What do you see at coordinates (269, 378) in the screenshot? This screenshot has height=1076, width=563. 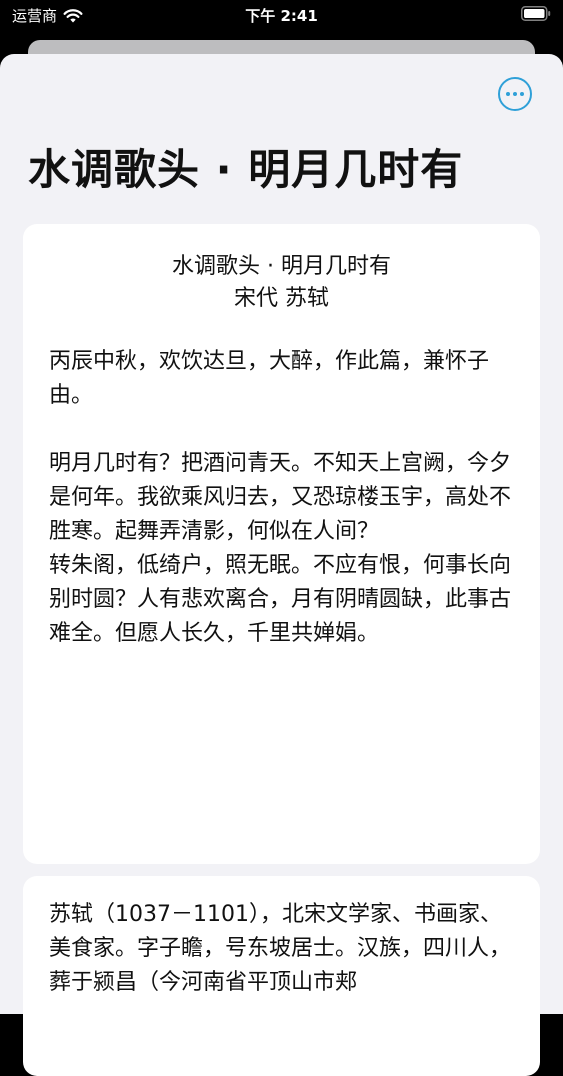 I see `poem-preface: 丙辰中秋，欢饮达旦，大醉，作此篇，兼怀子由。` at bounding box center [269, 378].